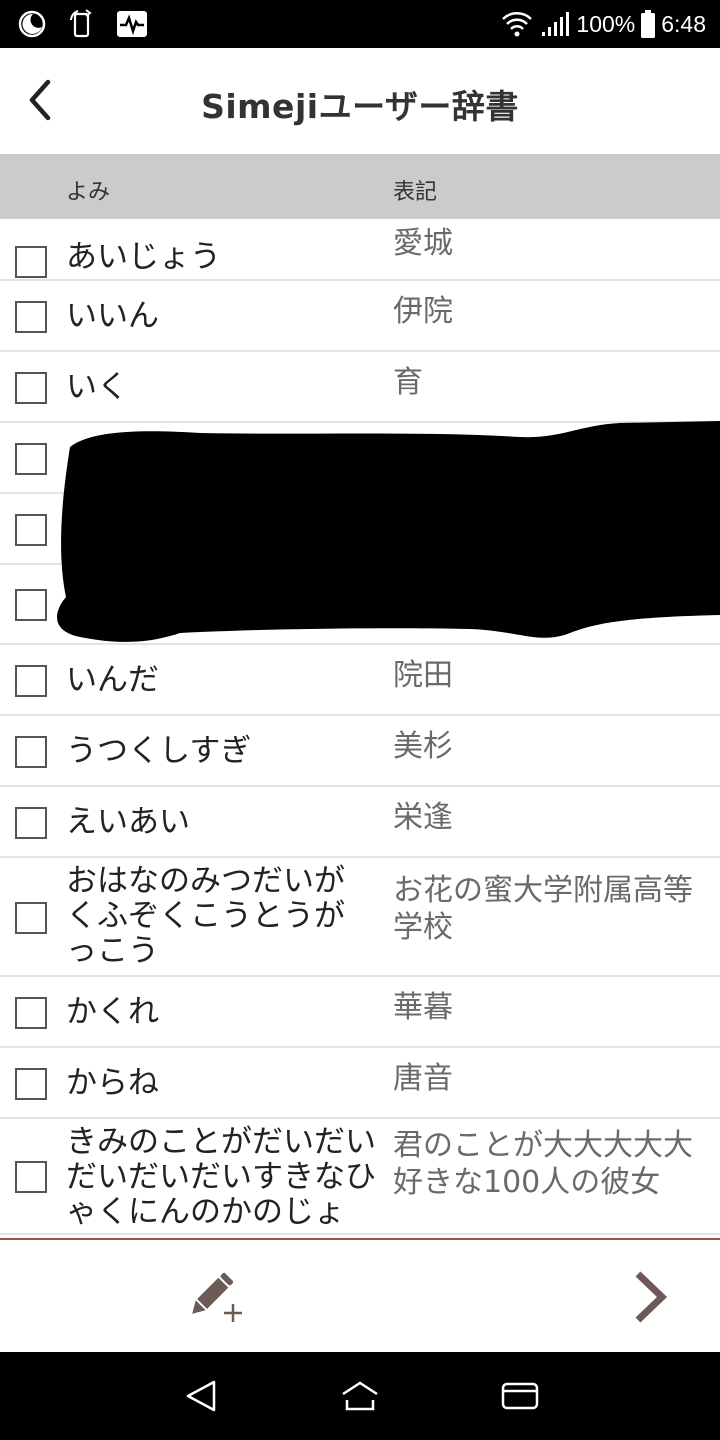  I want to click on wifi-icon, so click(517, 24).